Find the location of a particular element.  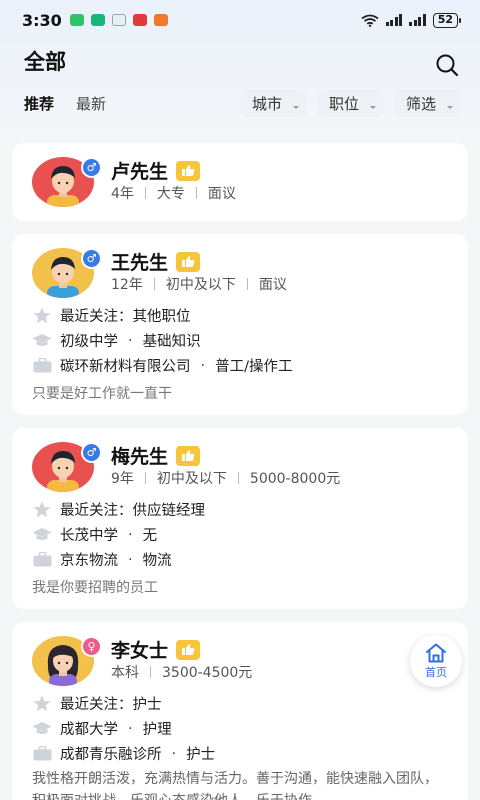

education-row: 成都大学 · 护理 is located at coordinates (102, 728).